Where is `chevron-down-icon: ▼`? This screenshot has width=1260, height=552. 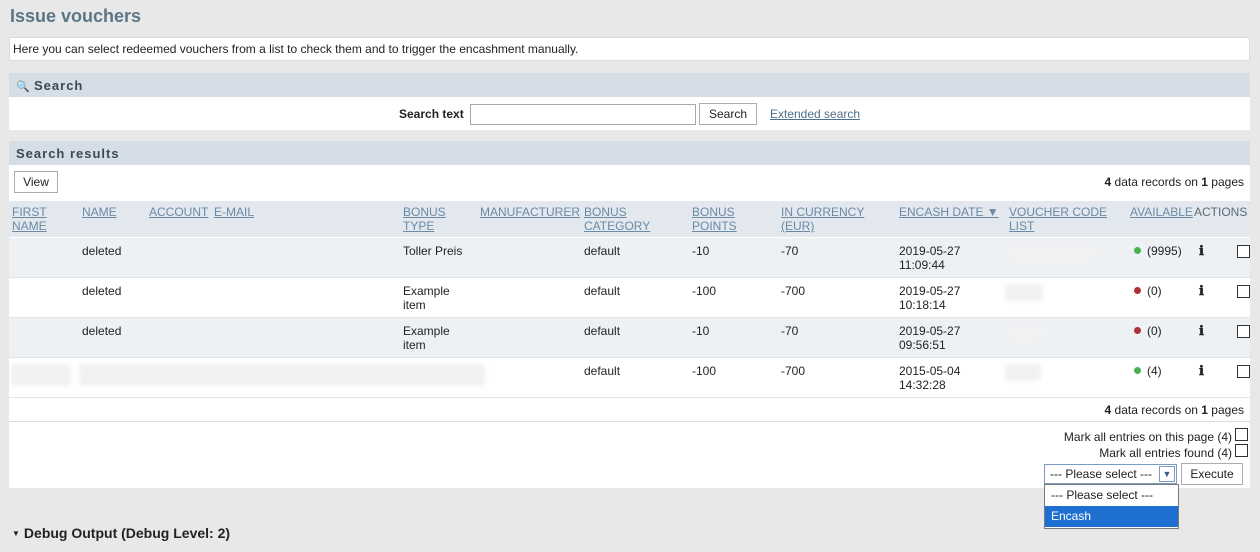 chevron-down-icon: ▼ is located at coordinates (1167, 474).